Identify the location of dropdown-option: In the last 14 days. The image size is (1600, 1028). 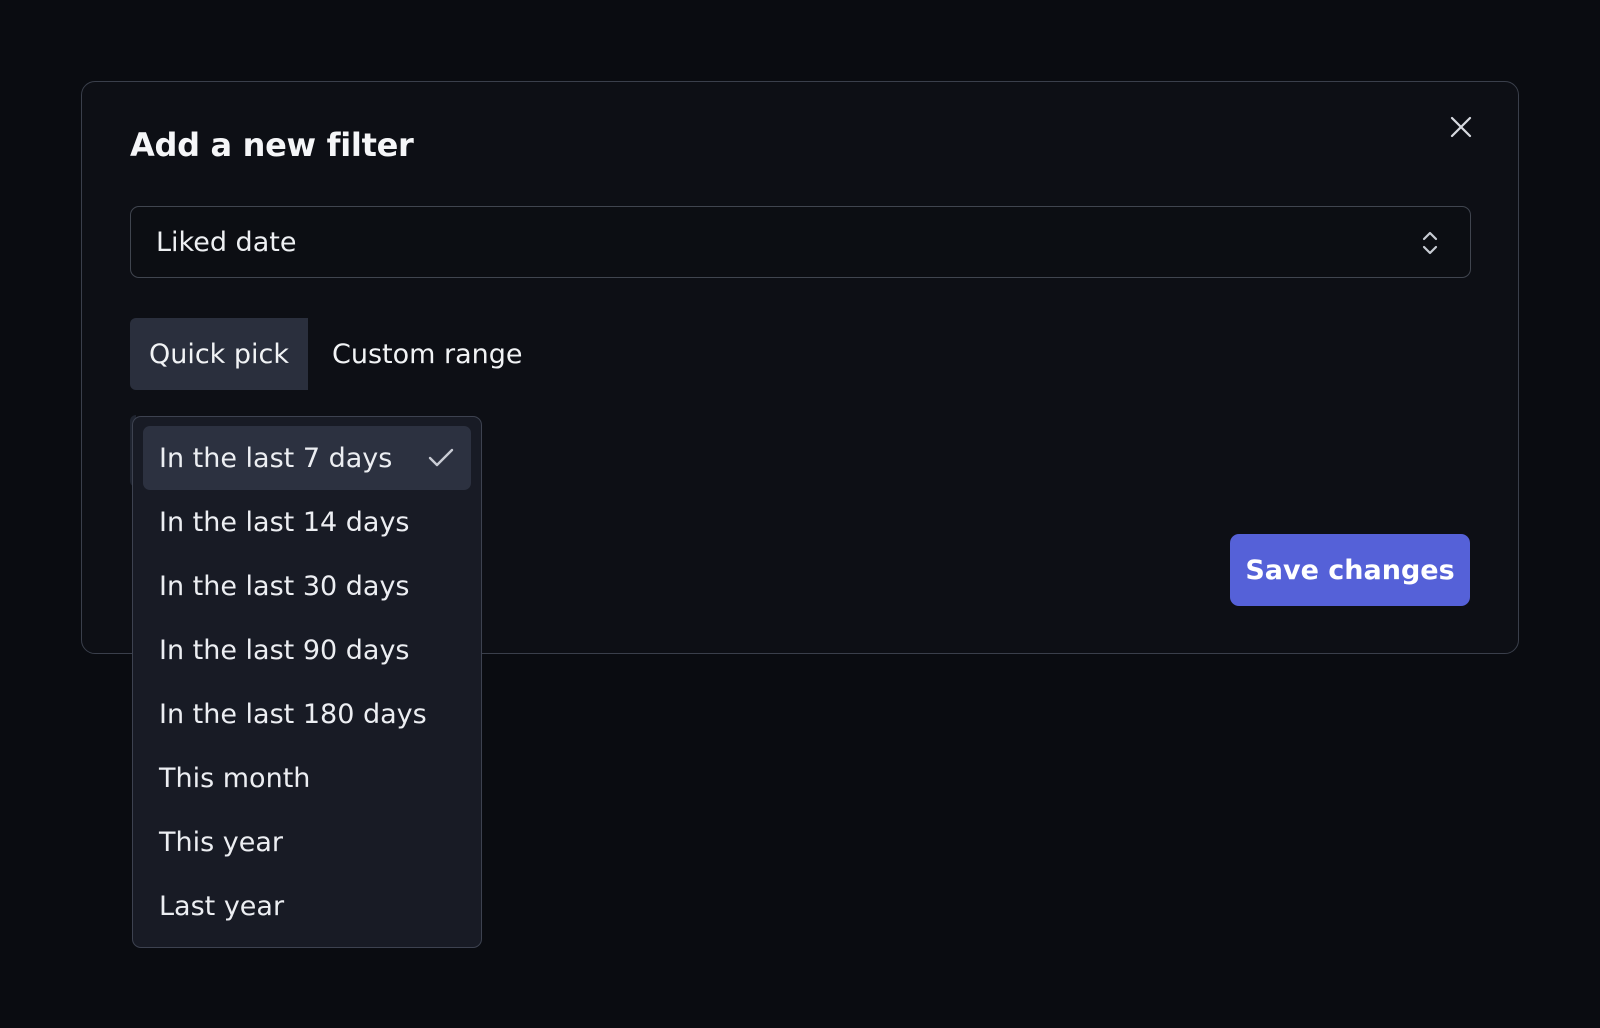
(307, 522).